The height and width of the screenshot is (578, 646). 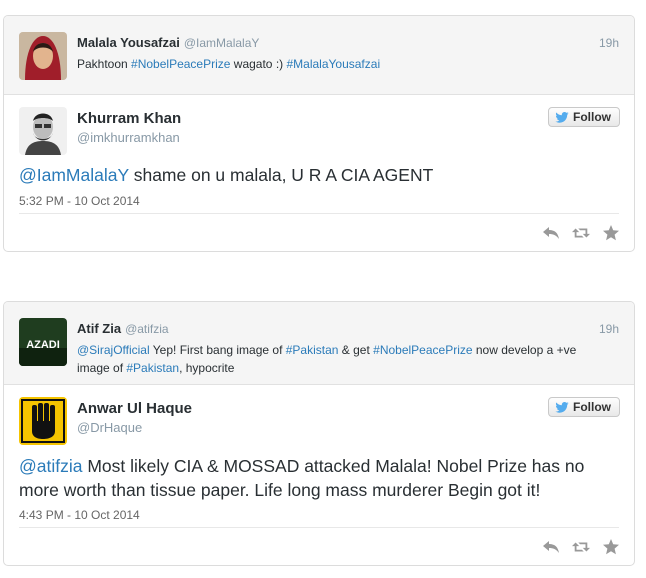 I want to click on parent-handle: @IamMalalaY, so click(x=222, y=43).